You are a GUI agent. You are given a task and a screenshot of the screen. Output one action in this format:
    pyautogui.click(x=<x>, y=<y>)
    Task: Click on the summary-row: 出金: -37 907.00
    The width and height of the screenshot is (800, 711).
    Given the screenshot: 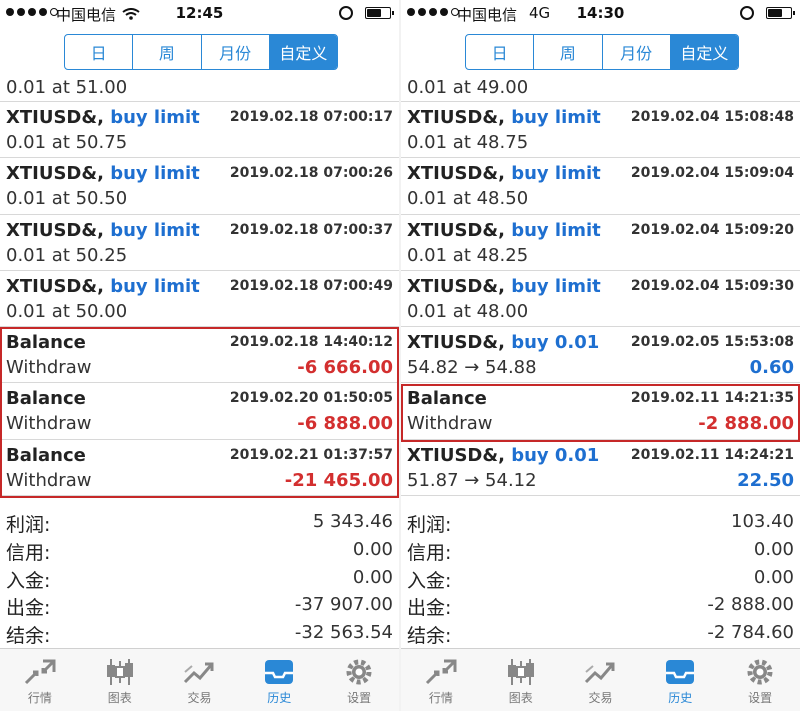 What is the action you would take?
    pyautogui.click(x=199, y=605)
    